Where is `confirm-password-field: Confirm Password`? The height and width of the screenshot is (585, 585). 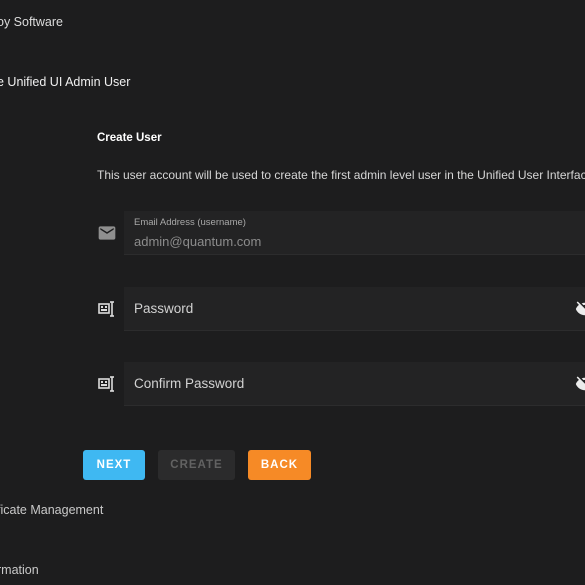 confirm-password-field: Confirm Password is located at coordinates (354, 384).